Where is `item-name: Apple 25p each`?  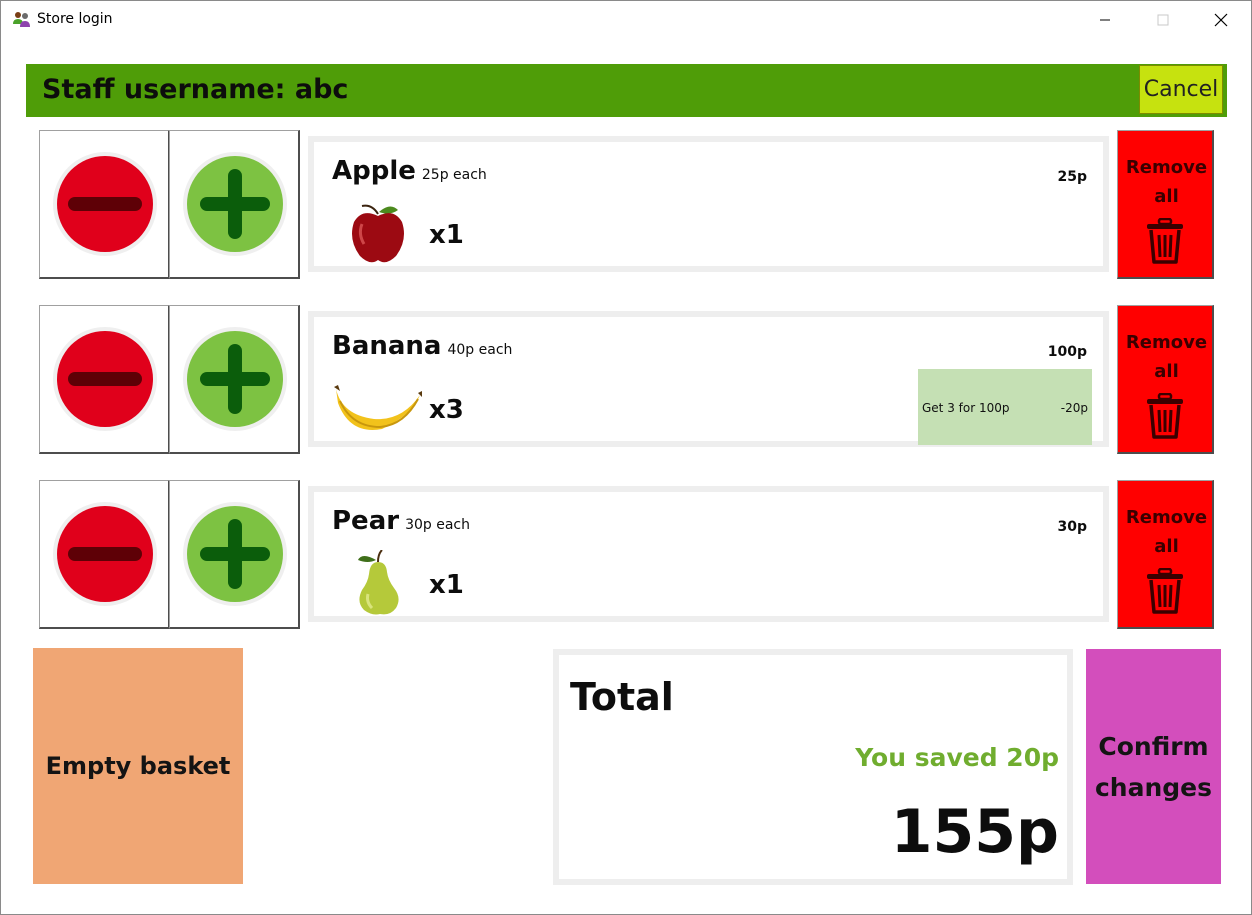 item-name: Apple 25p each is located at coordinates (409, 171).